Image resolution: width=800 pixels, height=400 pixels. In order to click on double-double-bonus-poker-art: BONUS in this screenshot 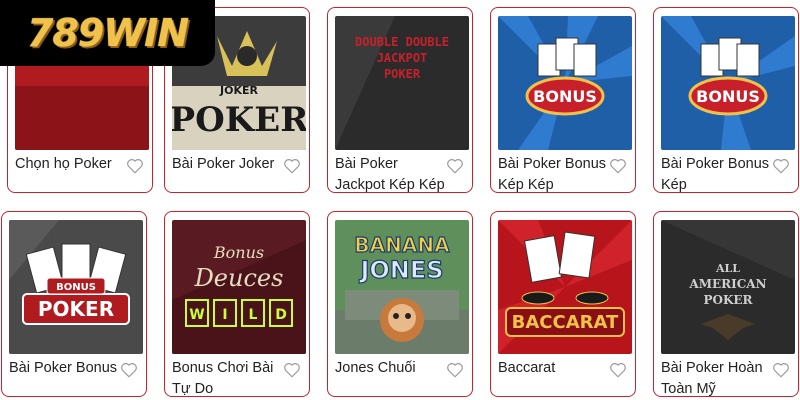, I will do `click(565, 83)`.